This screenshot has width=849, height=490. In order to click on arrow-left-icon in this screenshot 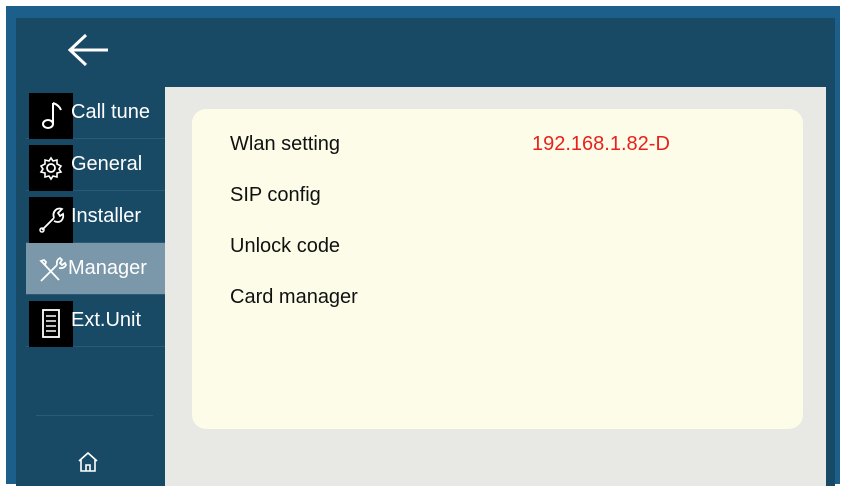, I will do `click(87, 50)`.